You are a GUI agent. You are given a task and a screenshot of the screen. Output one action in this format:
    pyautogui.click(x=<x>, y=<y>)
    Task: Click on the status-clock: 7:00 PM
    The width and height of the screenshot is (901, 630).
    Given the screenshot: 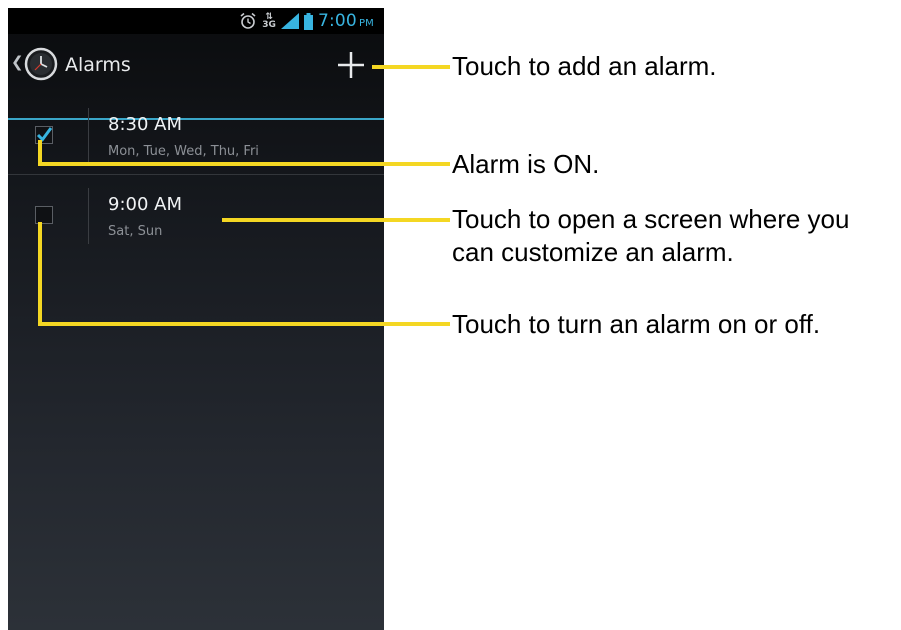 What is the action you would take?
    pyautogui.click(x=346, y=21)
    